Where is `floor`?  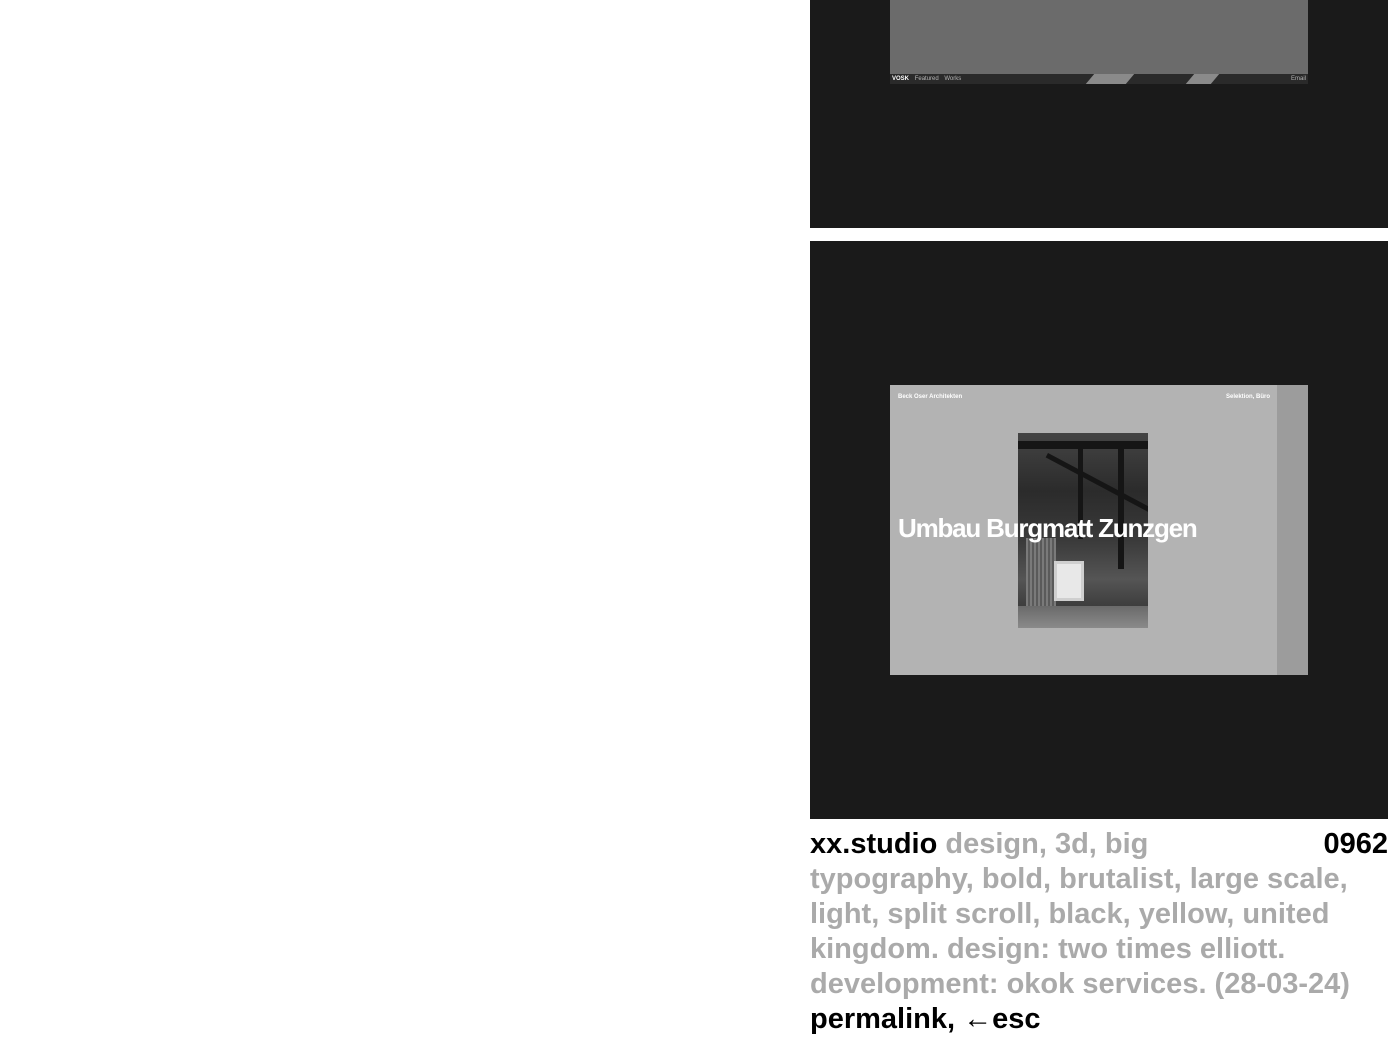
floor is located at coordinates (1083, 617).